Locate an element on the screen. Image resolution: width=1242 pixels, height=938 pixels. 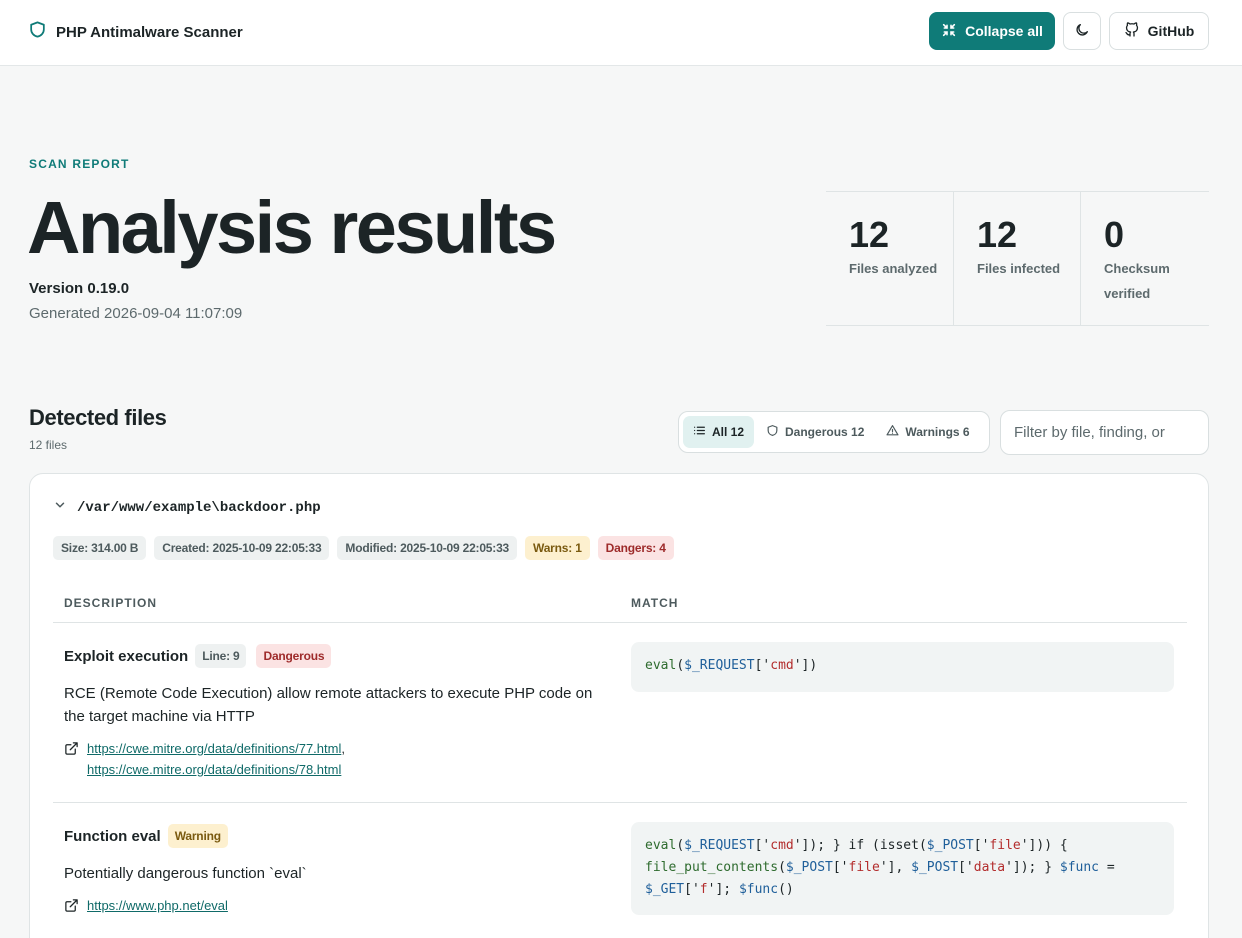
collapse-icon is located at coordinates (949, 31).